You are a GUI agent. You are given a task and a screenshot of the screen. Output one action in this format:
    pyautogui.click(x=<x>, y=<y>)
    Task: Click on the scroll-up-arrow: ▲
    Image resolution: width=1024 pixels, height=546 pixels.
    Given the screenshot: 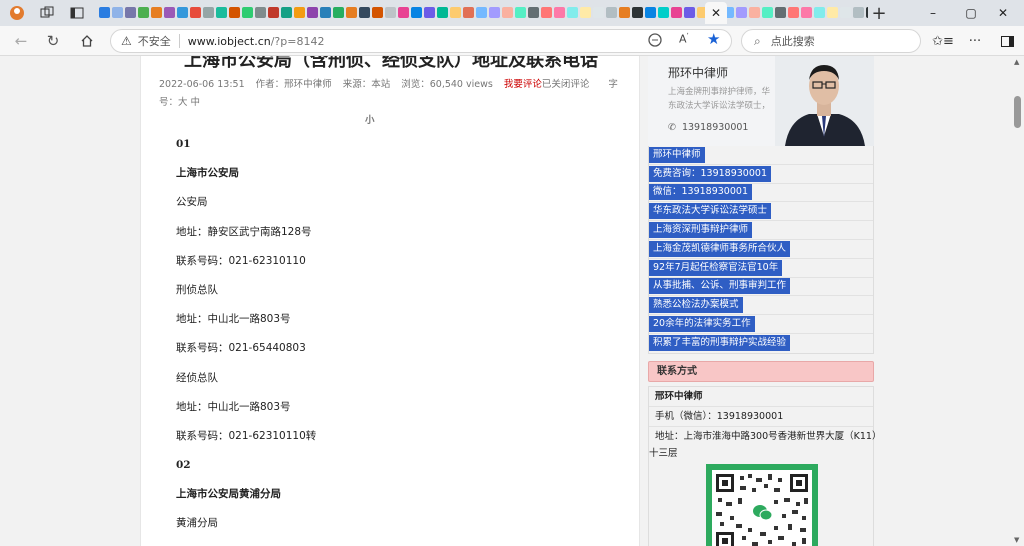 What is the action you would take?
    pyautogui.click(x=1016, y=62)
    